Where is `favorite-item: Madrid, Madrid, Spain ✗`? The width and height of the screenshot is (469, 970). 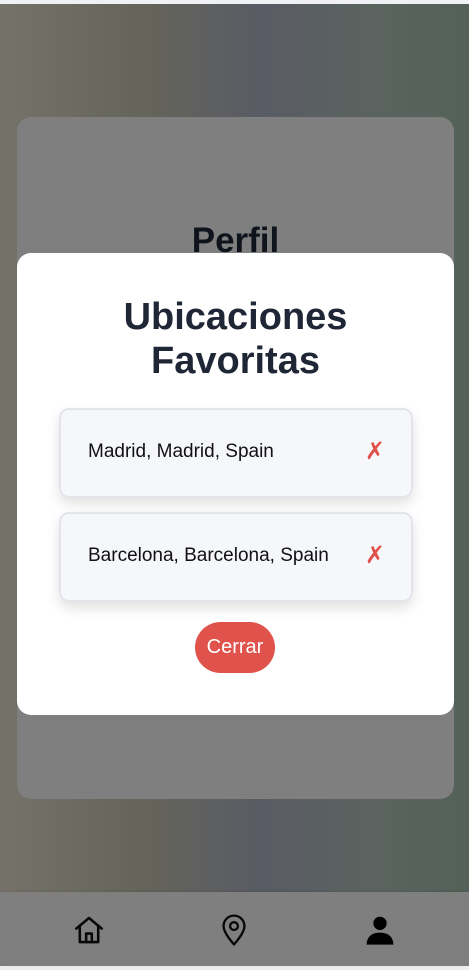
favorite-item: Madrid, Madrid, Spain ✗ is located at coordinates (236, 453).